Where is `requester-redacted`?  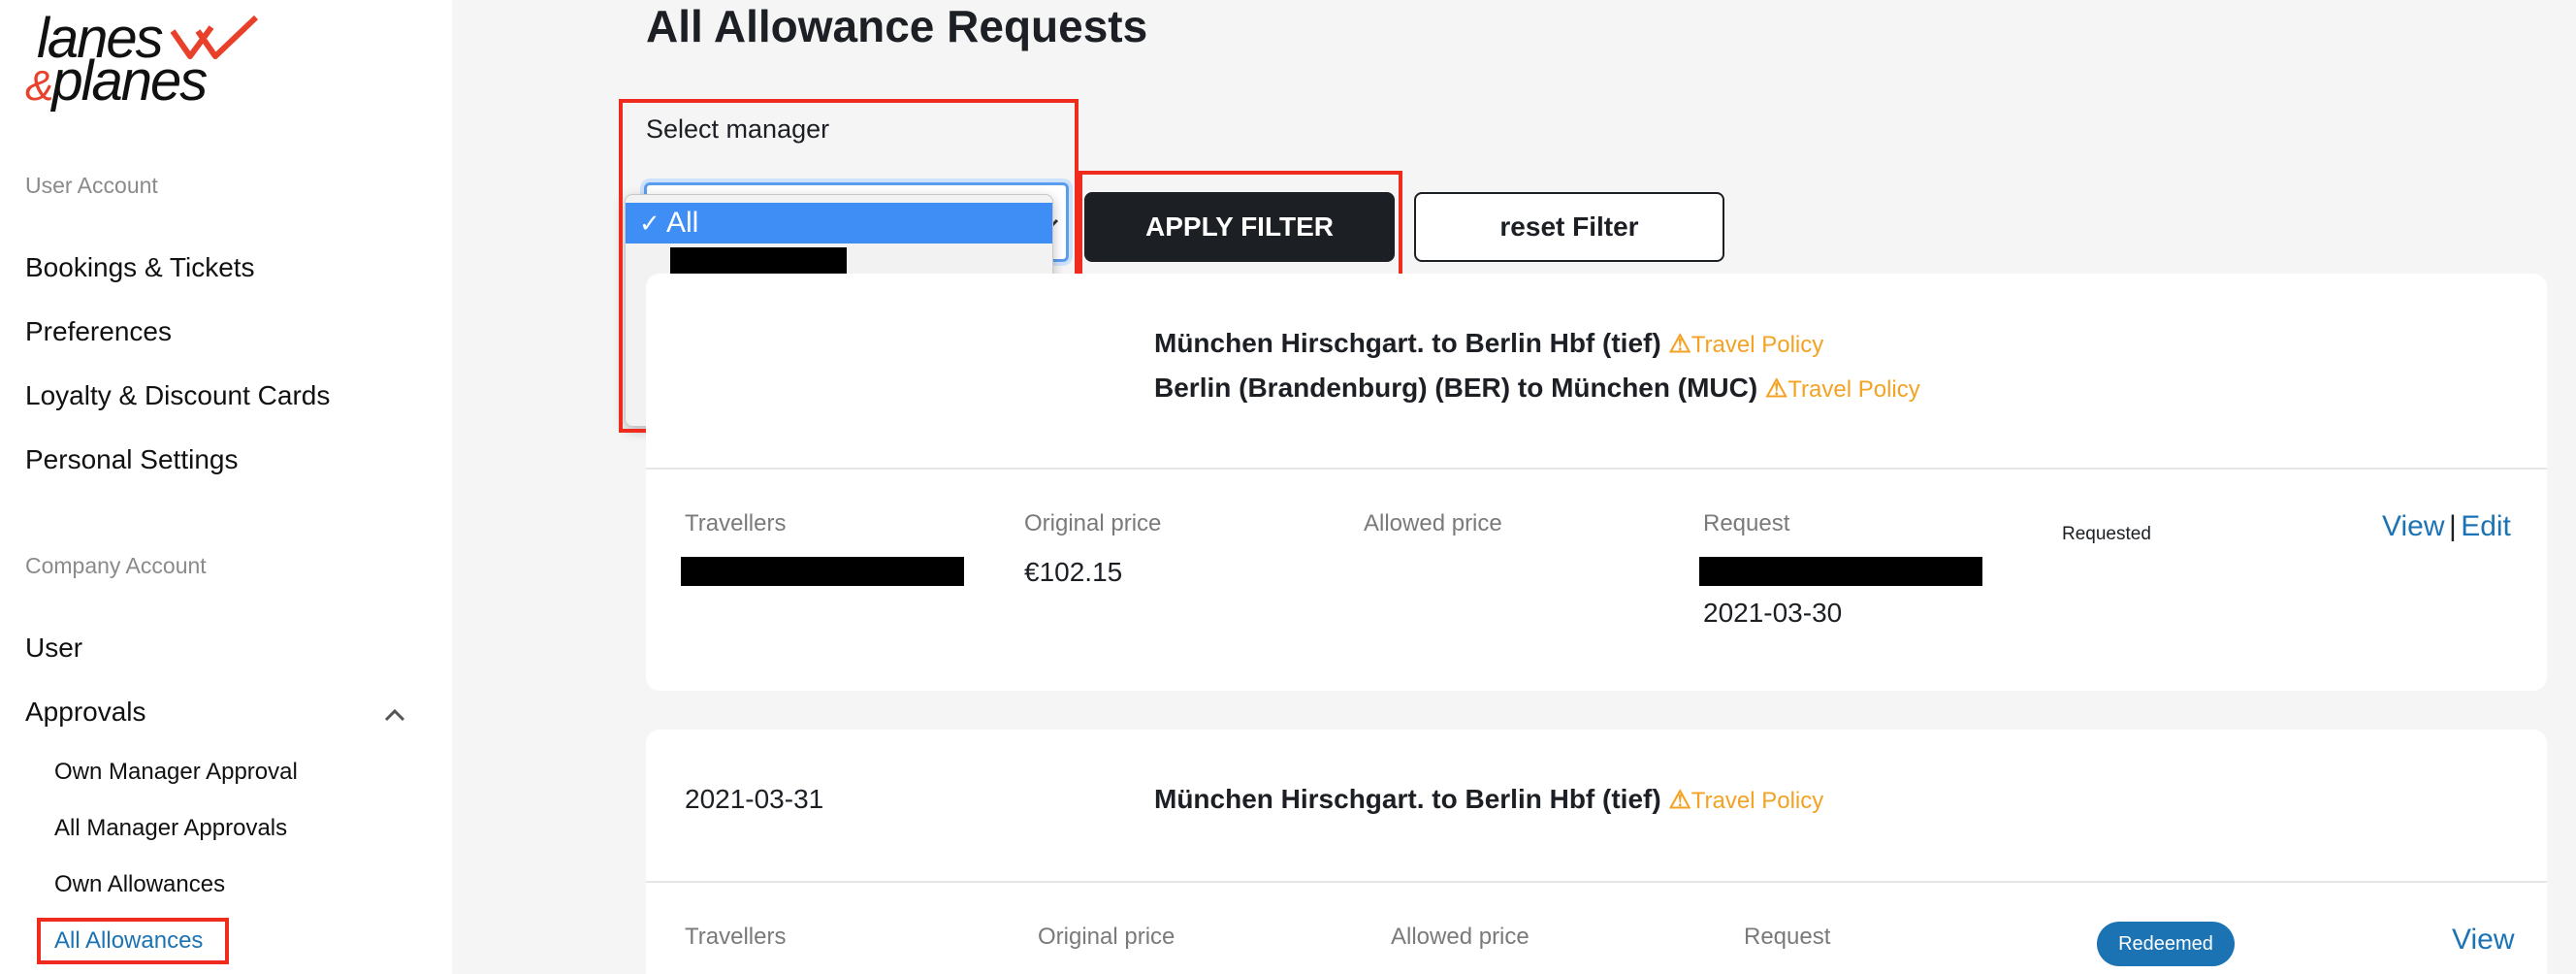
requester-redacted is located at coordinates (1840, 572).